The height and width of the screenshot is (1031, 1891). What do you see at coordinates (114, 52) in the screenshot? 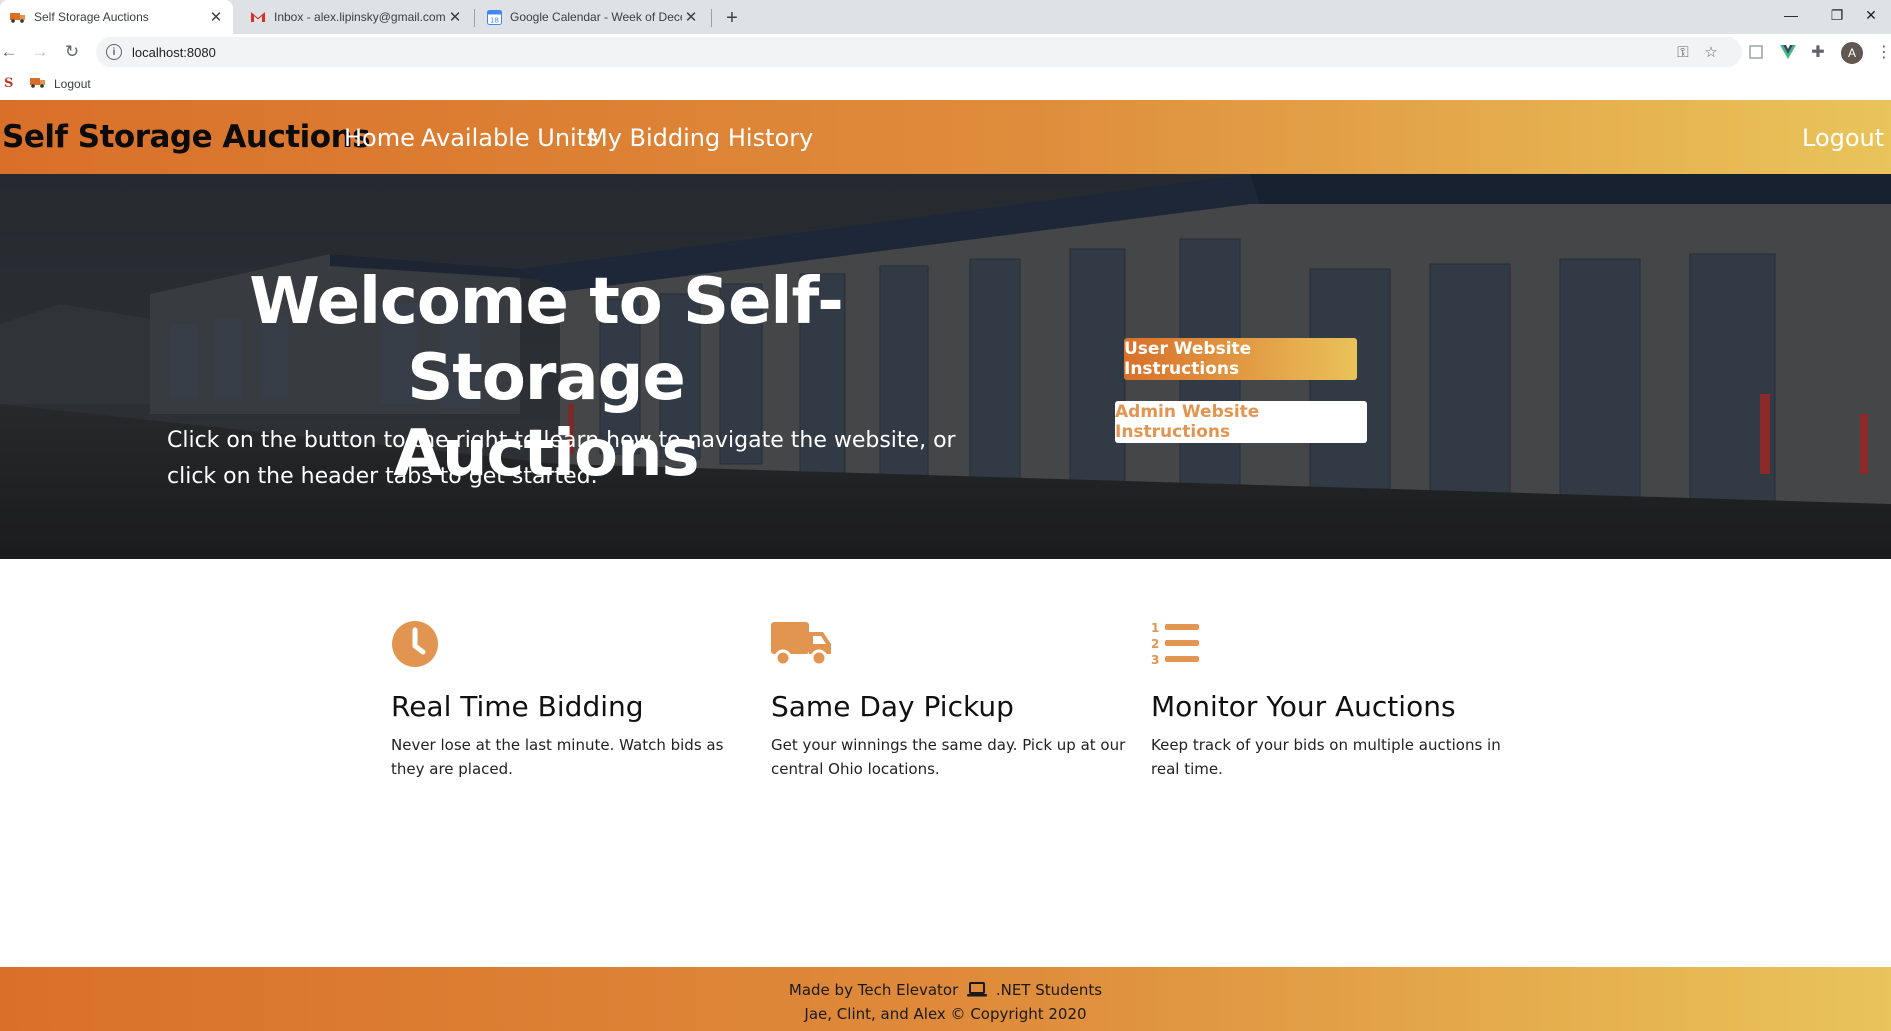
I see `info-icon: i` at bounding box center [114, 52].